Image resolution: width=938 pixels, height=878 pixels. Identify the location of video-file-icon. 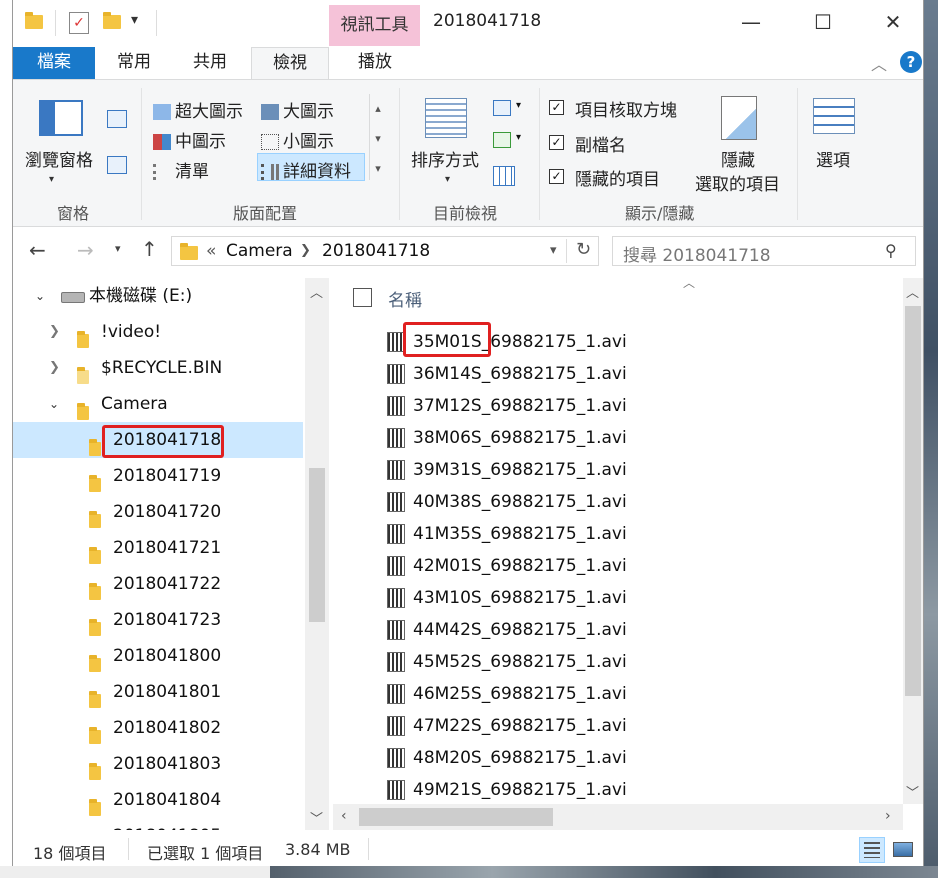
(396, 566).